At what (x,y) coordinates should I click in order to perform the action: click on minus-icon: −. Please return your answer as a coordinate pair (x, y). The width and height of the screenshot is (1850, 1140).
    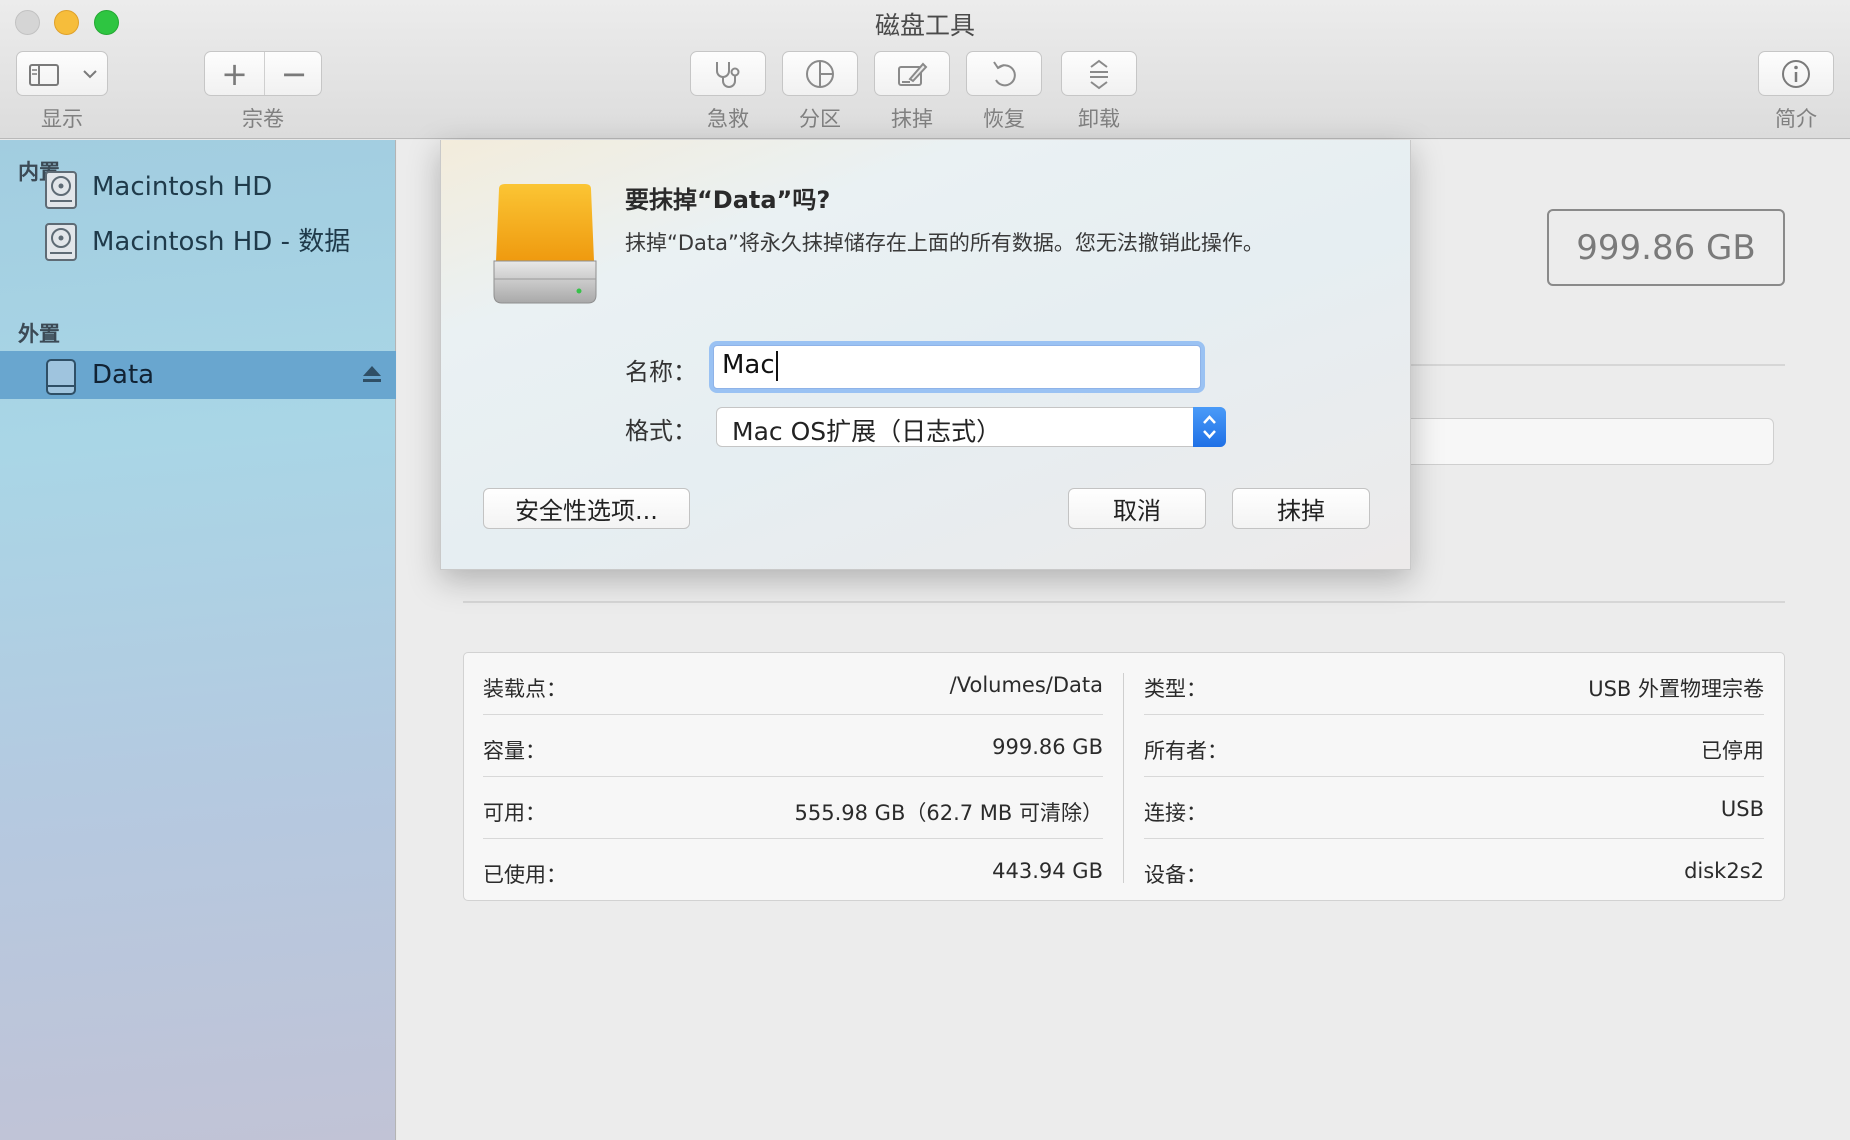
    Looking at the image, I should click on (294, 73).